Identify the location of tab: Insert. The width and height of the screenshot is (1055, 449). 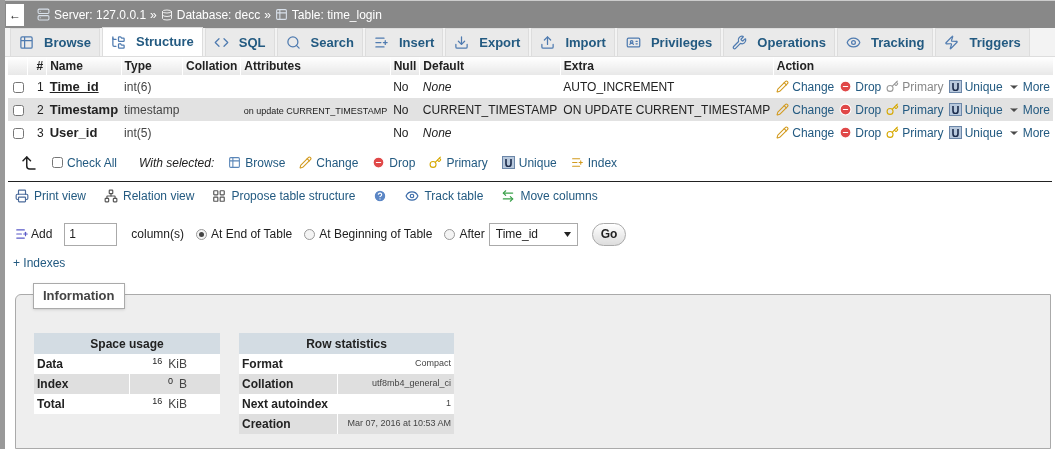
(404, 42).